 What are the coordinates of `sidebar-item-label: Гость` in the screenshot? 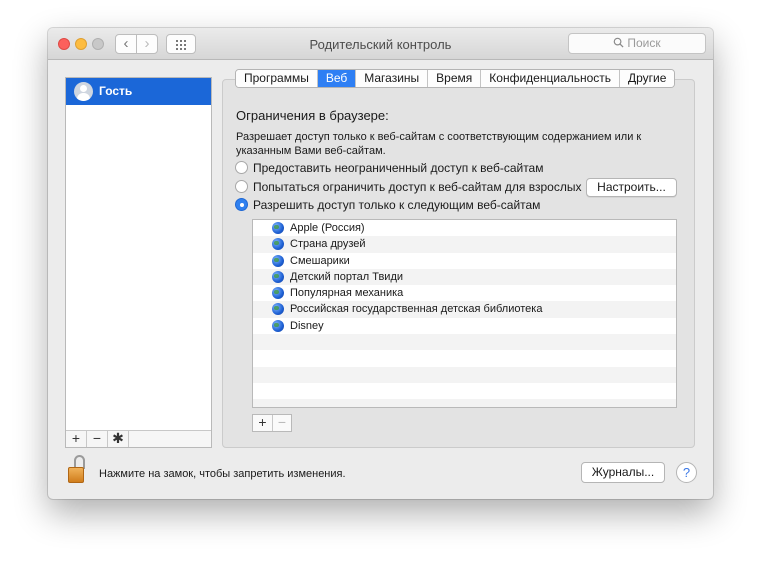 It's located at (116, 91).